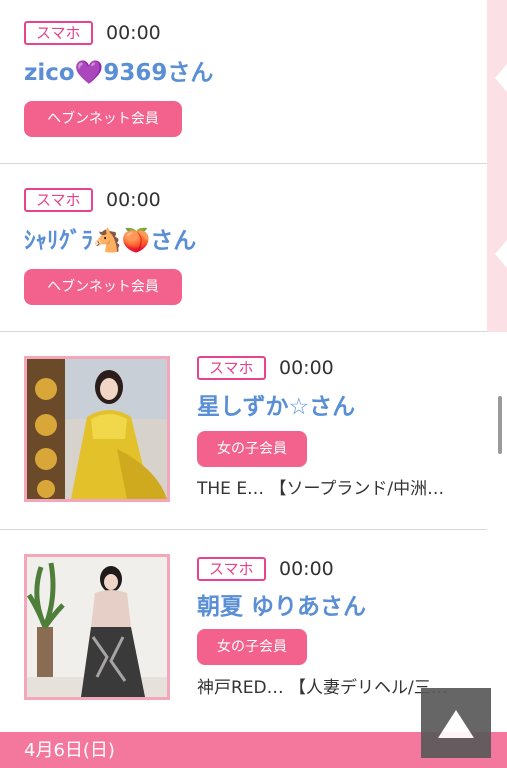 This screenshot has width=507, height=768. I want to click on visitor-name: zico💜9369さん, so click(118, 73).